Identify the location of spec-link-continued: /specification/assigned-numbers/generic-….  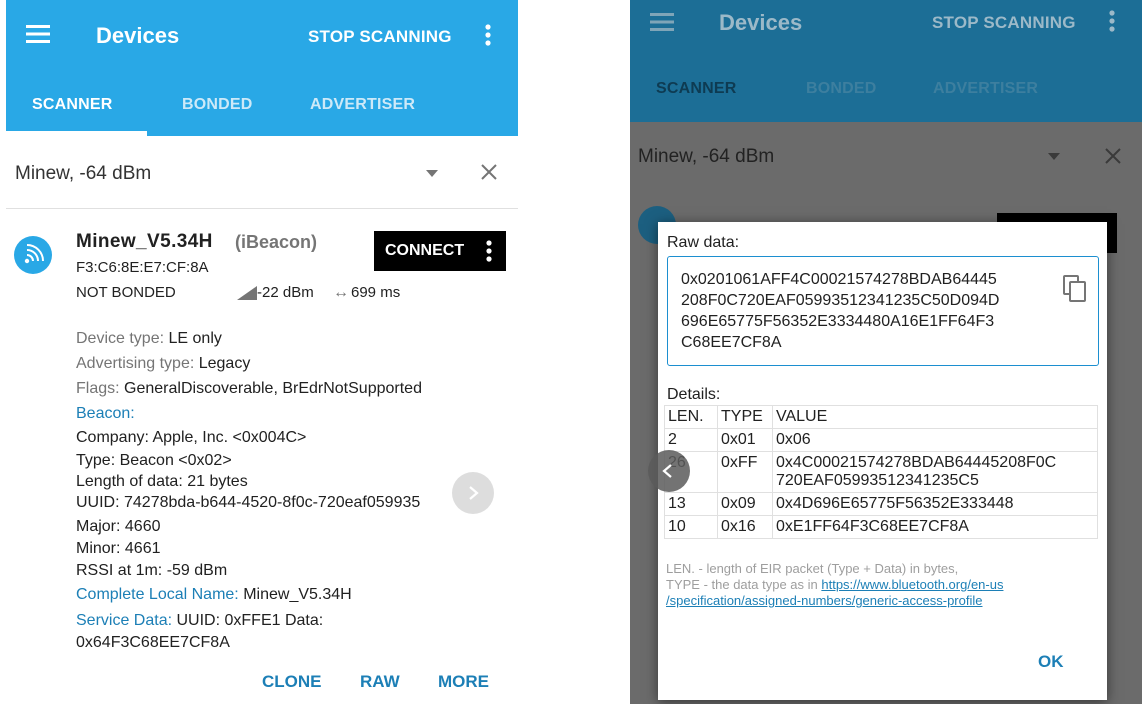
(824, 600).